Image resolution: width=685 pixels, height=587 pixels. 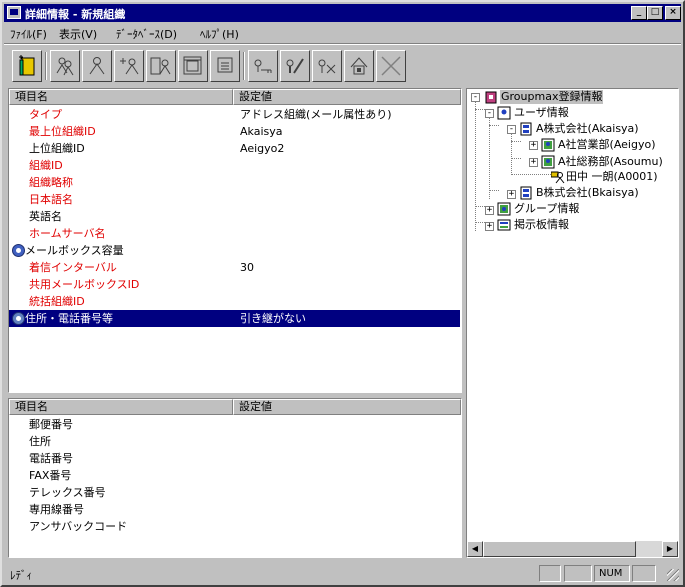 What do you see at coordinates (391, 66) in the screenshot?
I see `close-x-icon` at bounding box center [391, 66].